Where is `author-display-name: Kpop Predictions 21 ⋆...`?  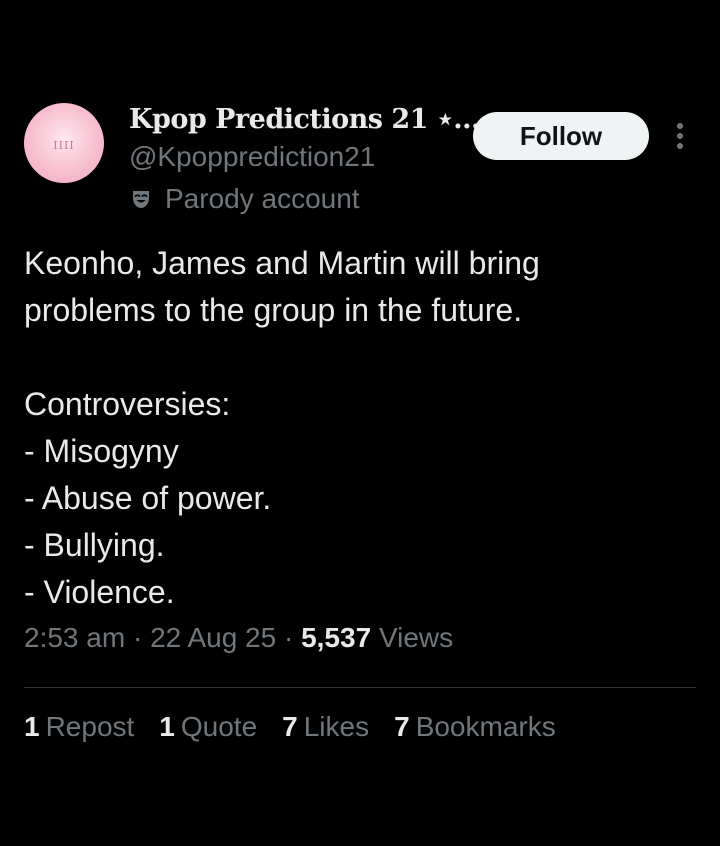
author-display-name: Kpop Predictions 21 ⋆... is located at coordinates (304, 119).